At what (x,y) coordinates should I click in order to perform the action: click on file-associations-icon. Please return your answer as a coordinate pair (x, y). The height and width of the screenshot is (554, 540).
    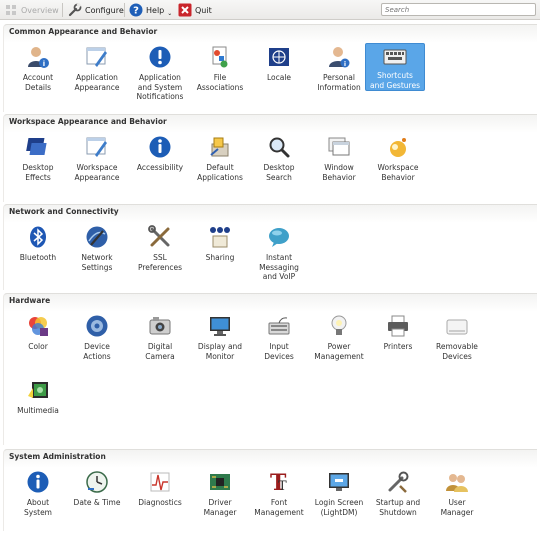
    Looking at the image, I should click on (220, 57).